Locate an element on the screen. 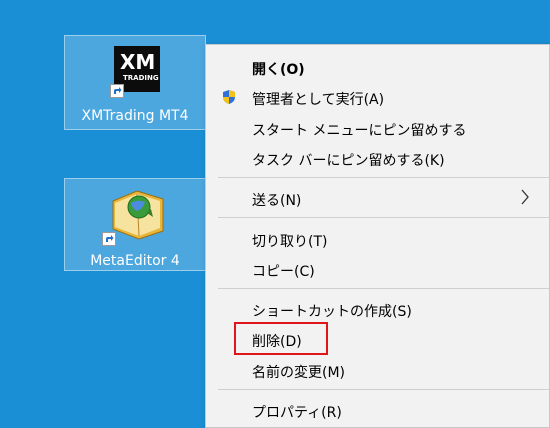 The height and width of the screenshot is (428, 550). menu-item-pin-to-start: スタート メニューにピン留めする is located at coordinates (359, 130).